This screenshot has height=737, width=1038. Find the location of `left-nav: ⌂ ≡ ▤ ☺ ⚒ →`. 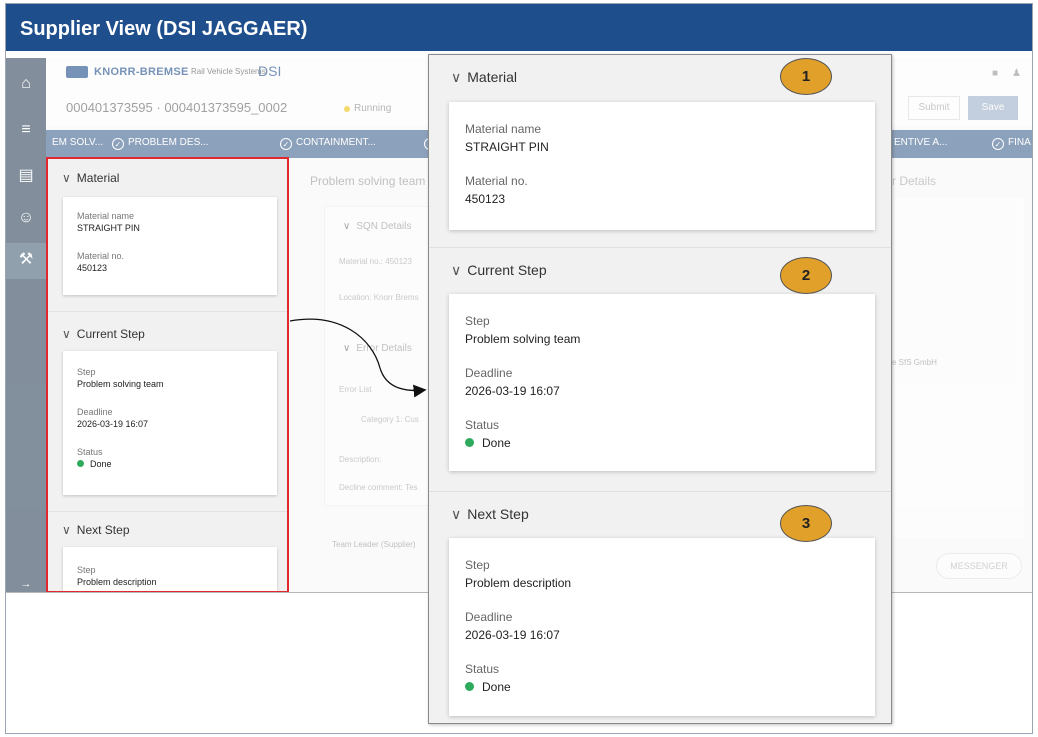

left-nav: ⌂ ≡ ▤ ☺ ⚒ → is located at coordinates (26, 325).